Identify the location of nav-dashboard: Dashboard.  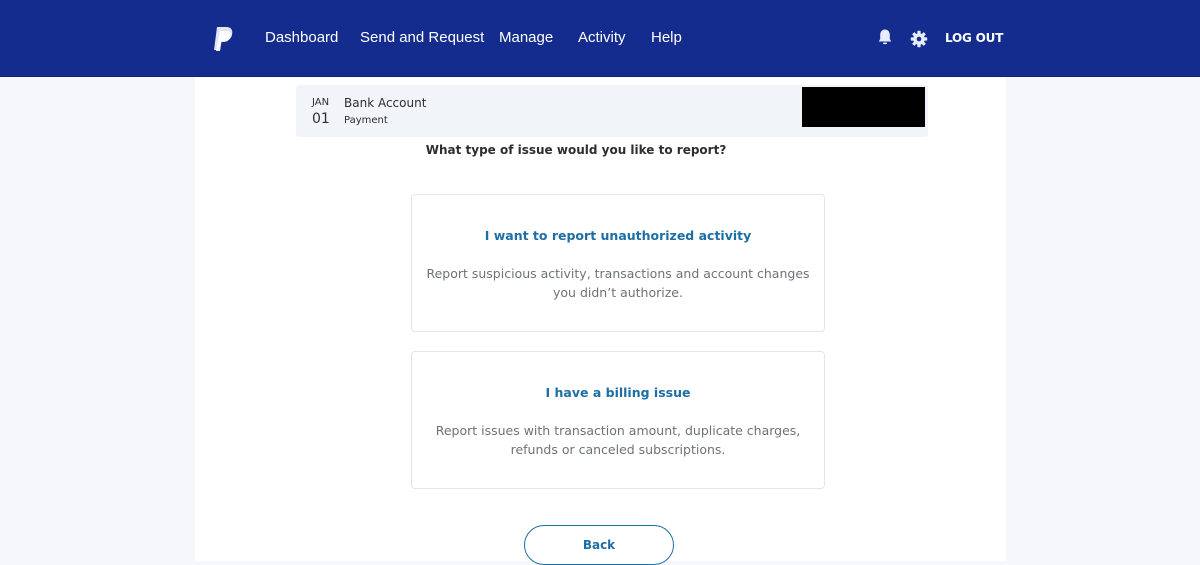
(301, 37).